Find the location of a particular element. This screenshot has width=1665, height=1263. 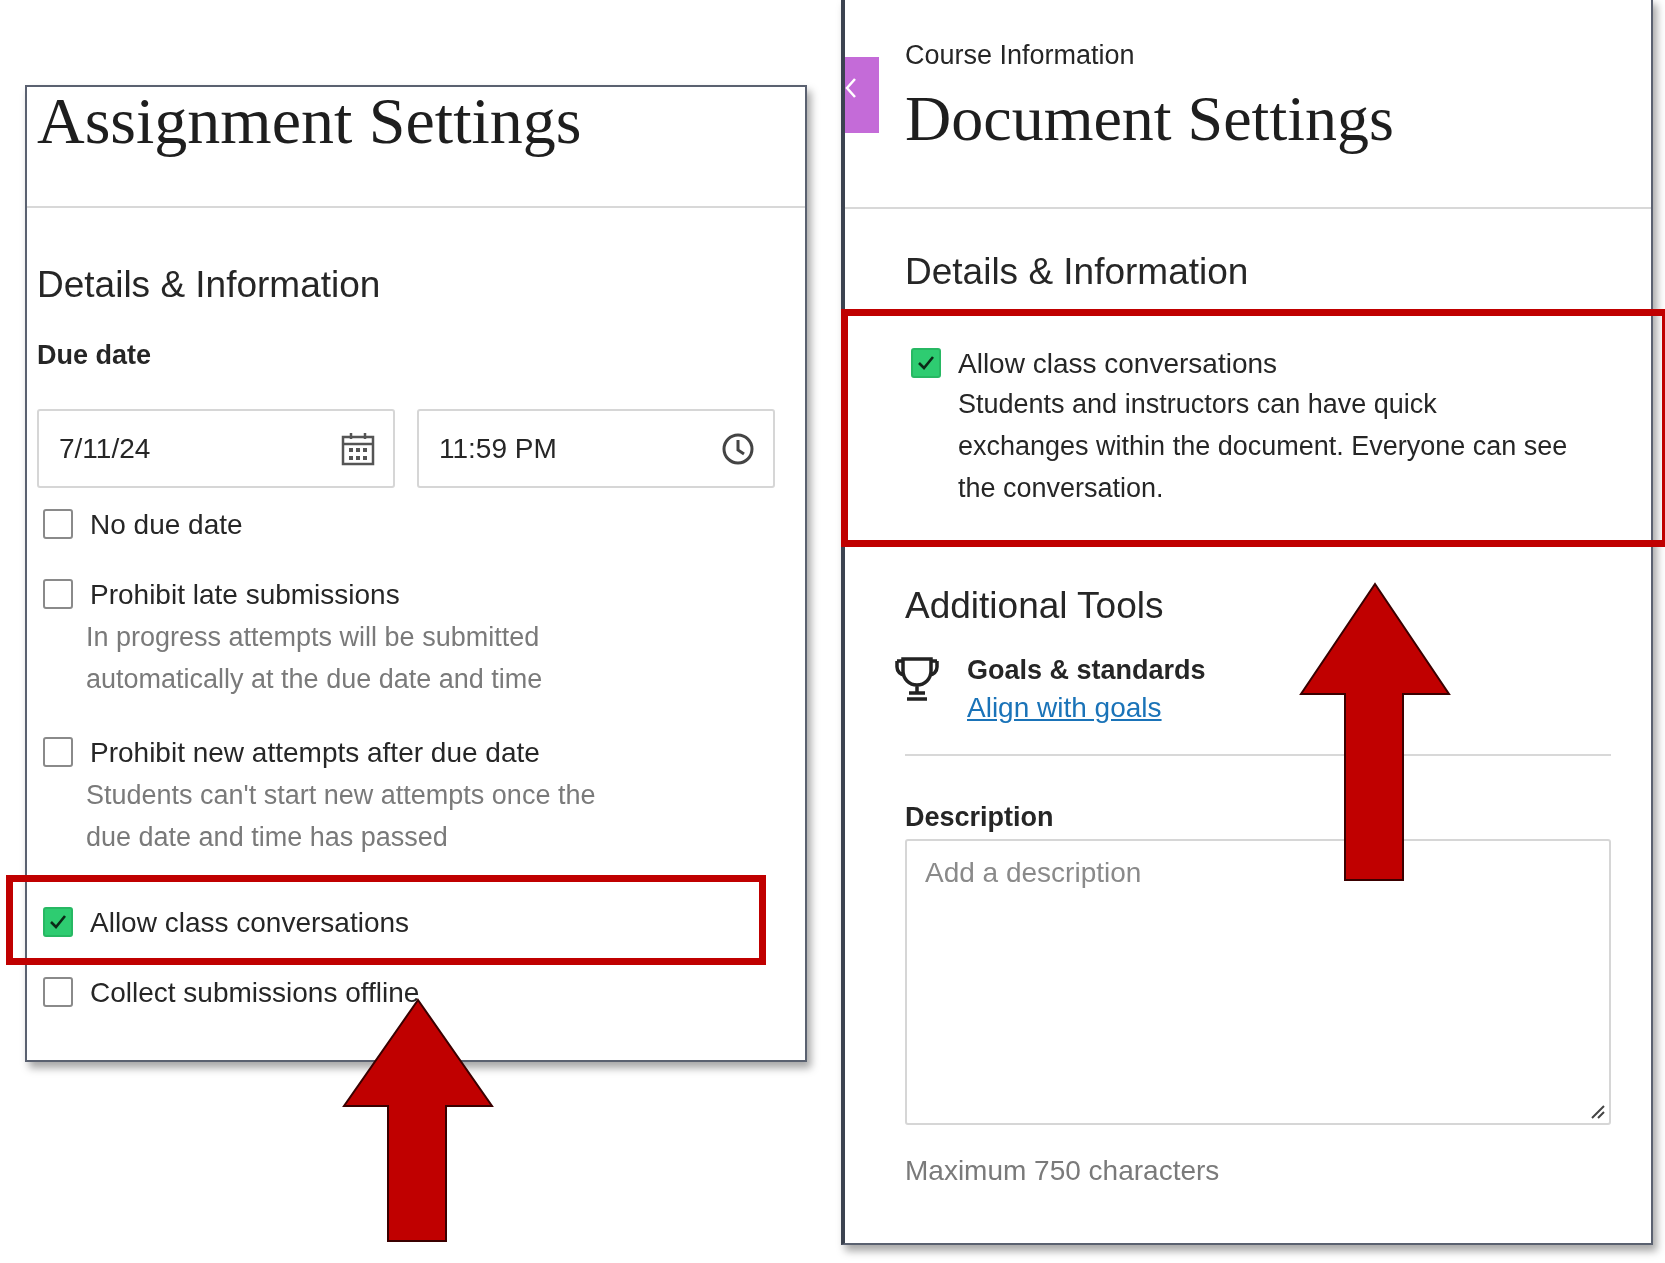

calendar-icon is located at coordinates (358, 448).